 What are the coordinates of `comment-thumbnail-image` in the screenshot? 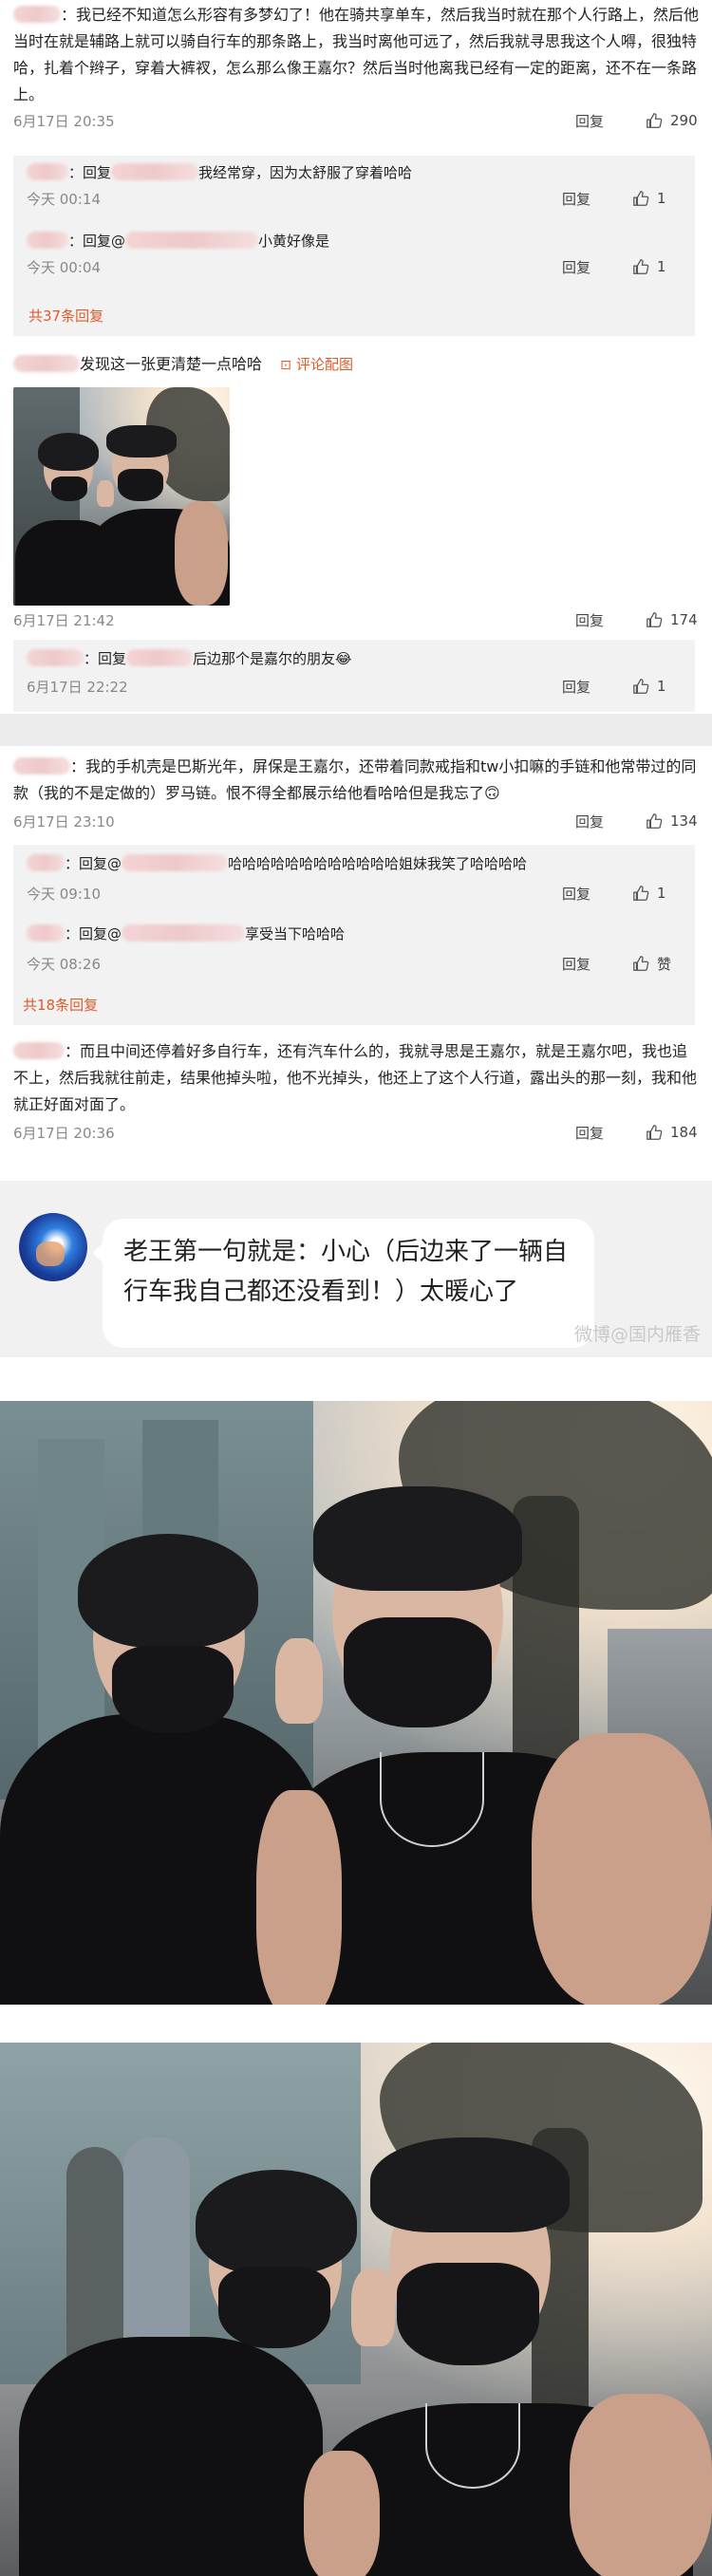 It's located at (122, 497).